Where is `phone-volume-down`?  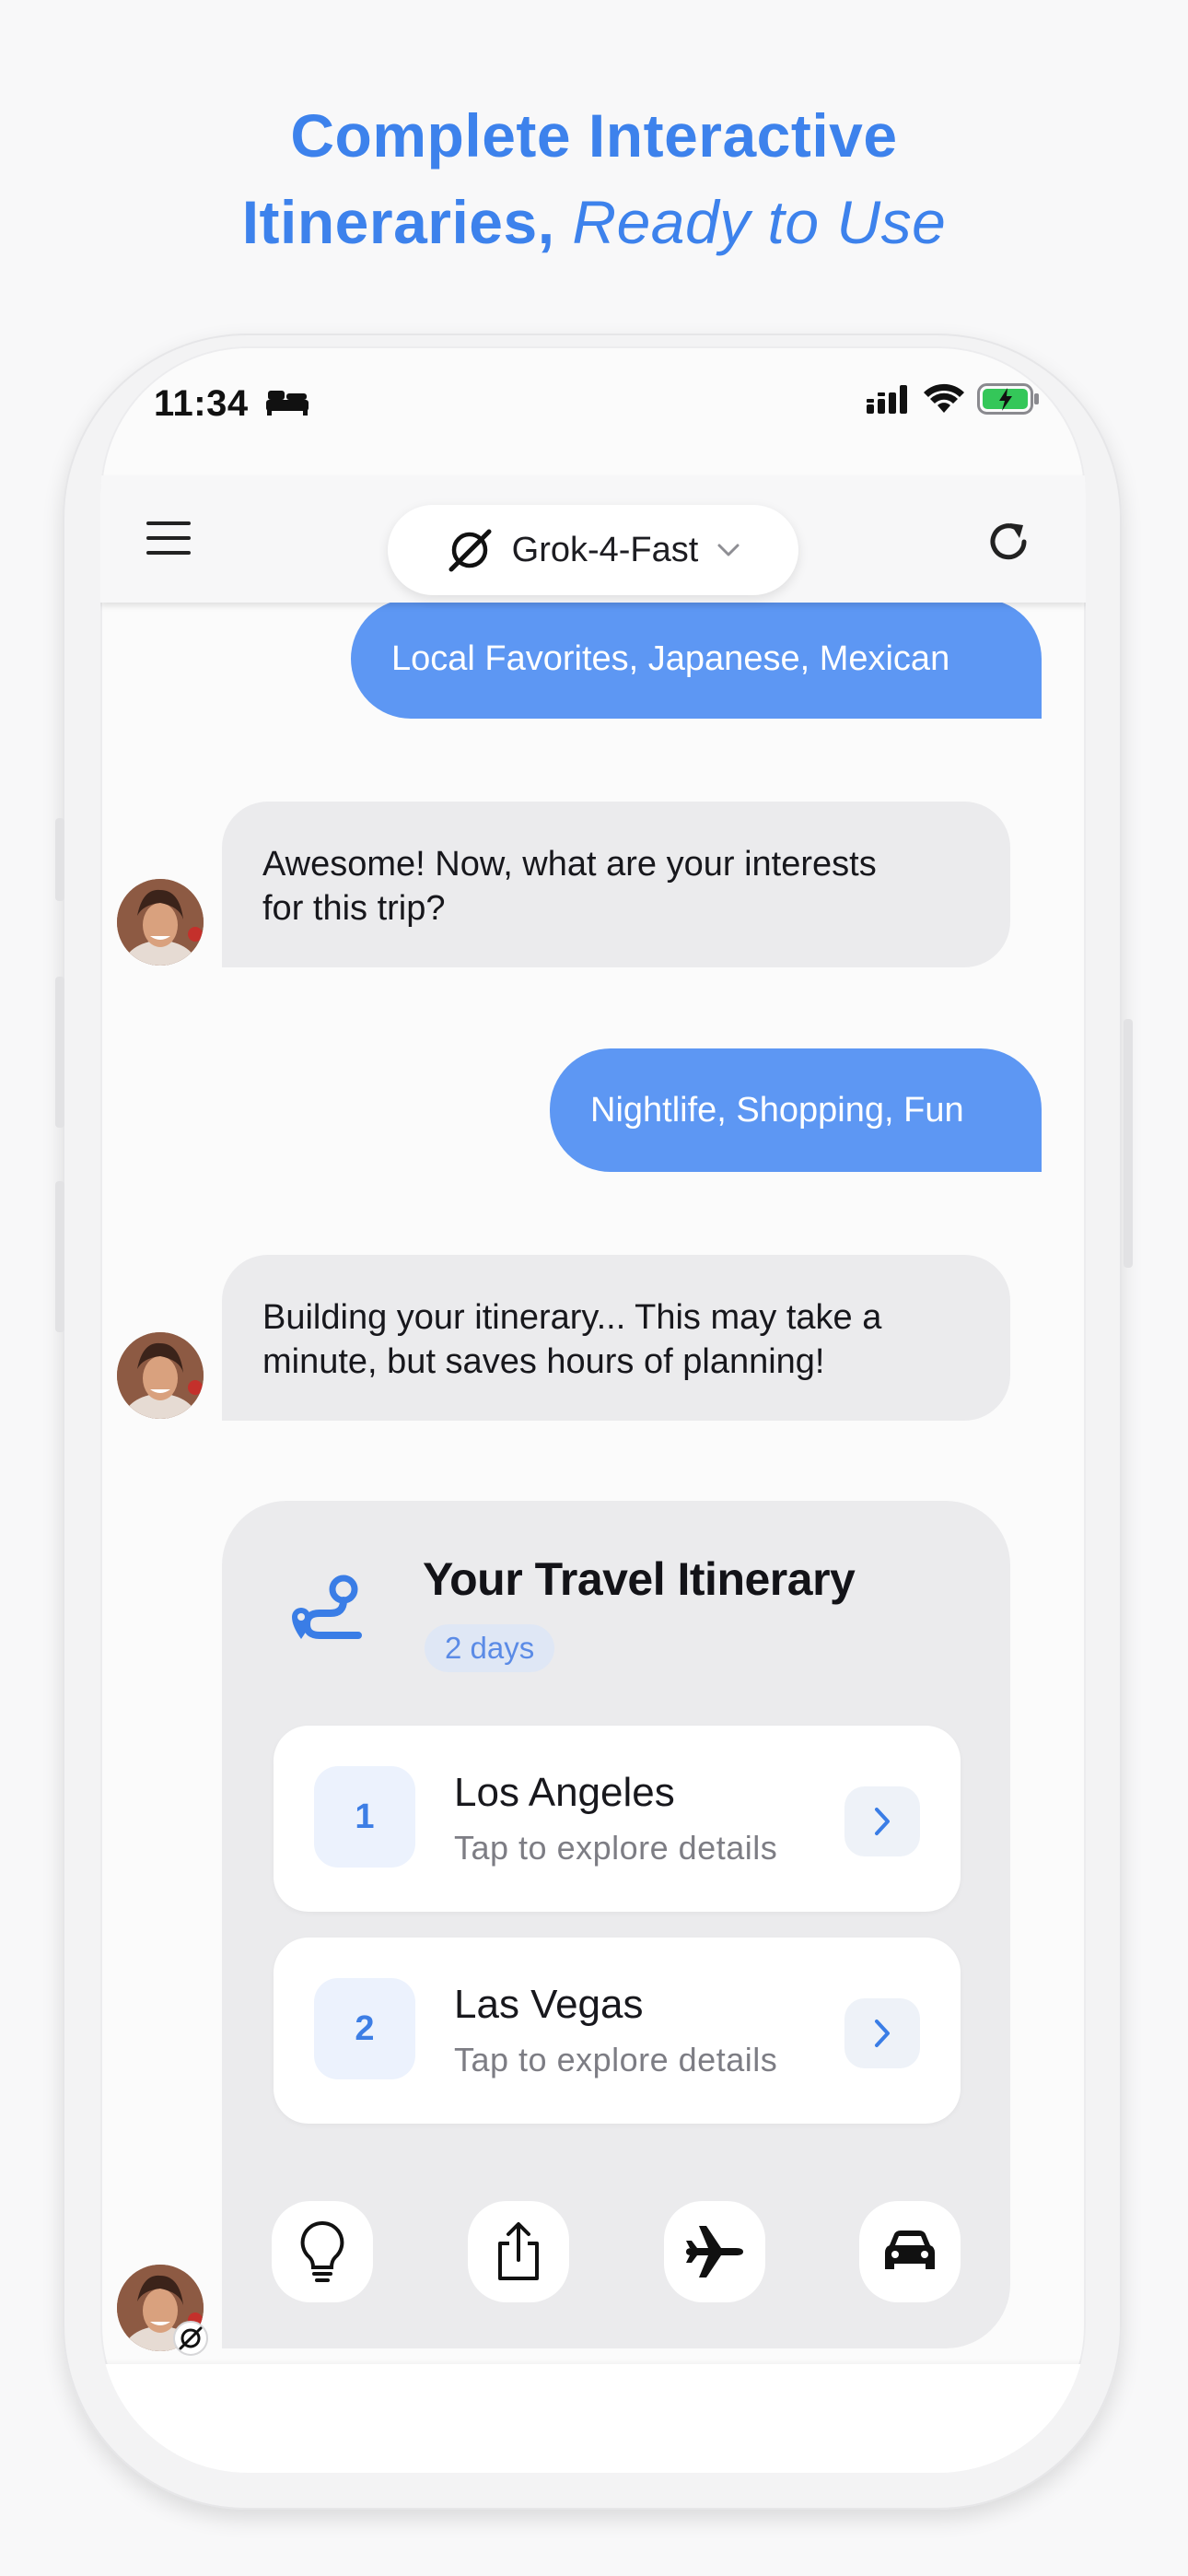 phone-volume-down is located at coordinates (59, 1256).